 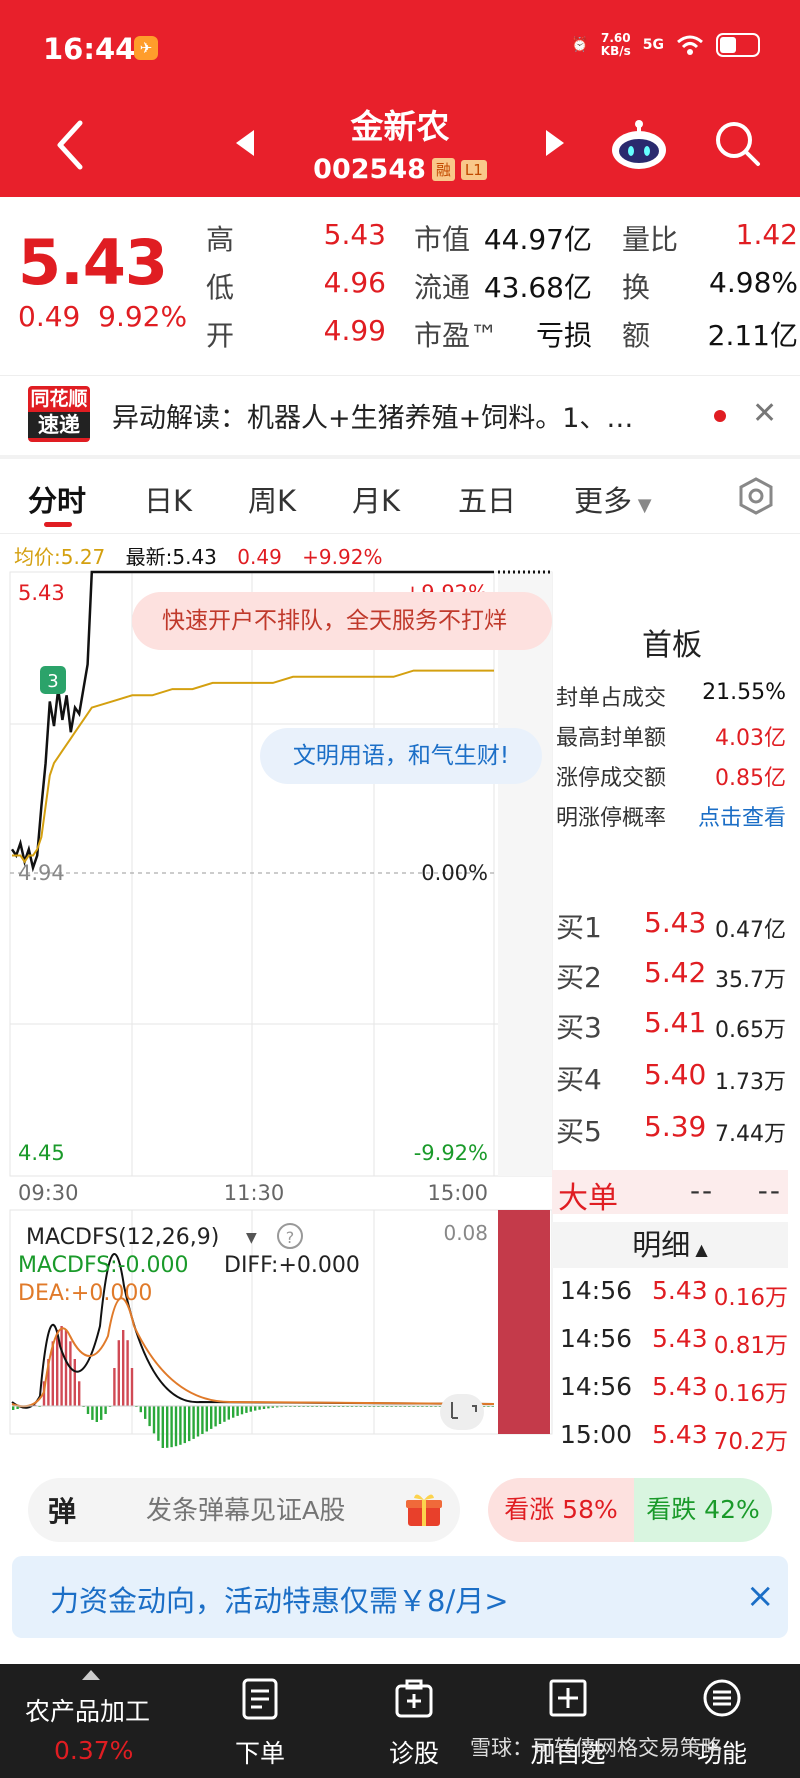 I want to click on danmu-input, so click(x=271, y=1510).